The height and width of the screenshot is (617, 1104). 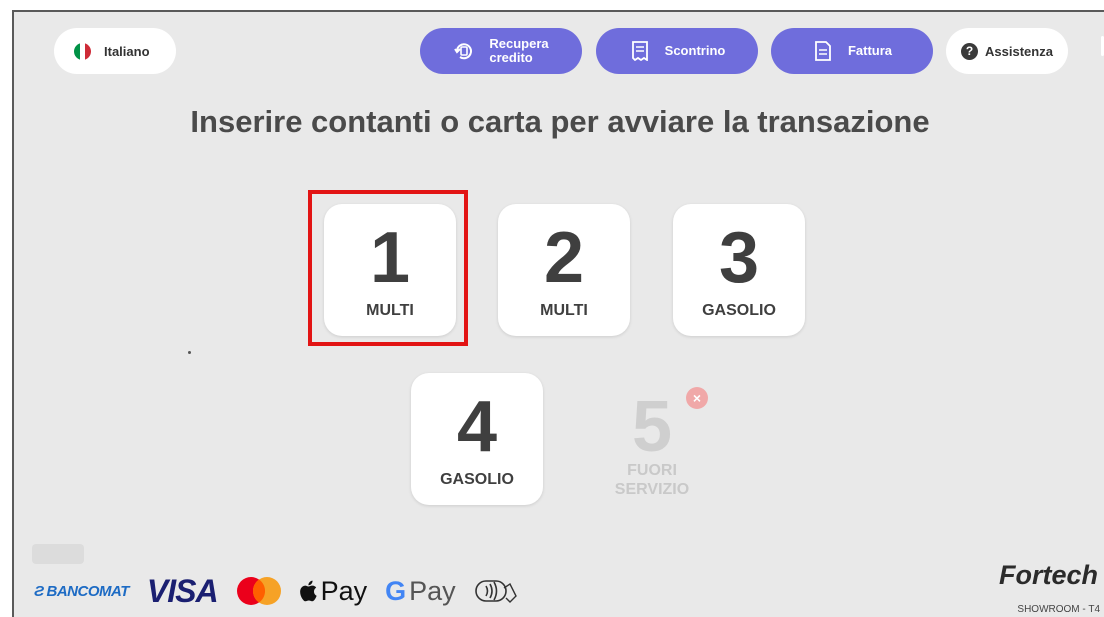 I want to click on pump-status-line2: SERVIZIO, so click(x=652, y=489).